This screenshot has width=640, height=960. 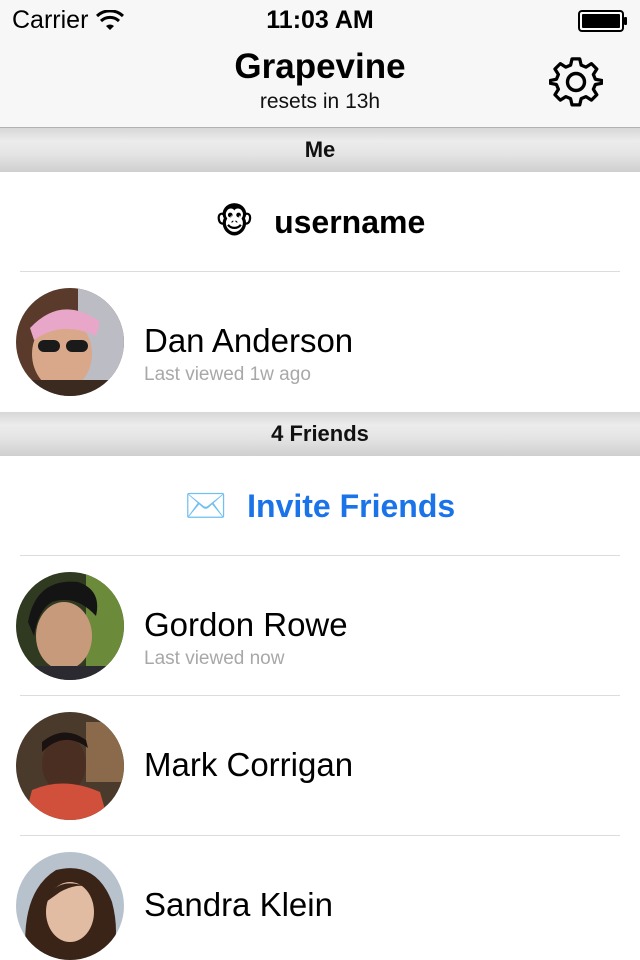 What do you see at coordinates (320, 66) in the screenshot?
I see `page-title: Grapevine` at bounding box center [320, 66].